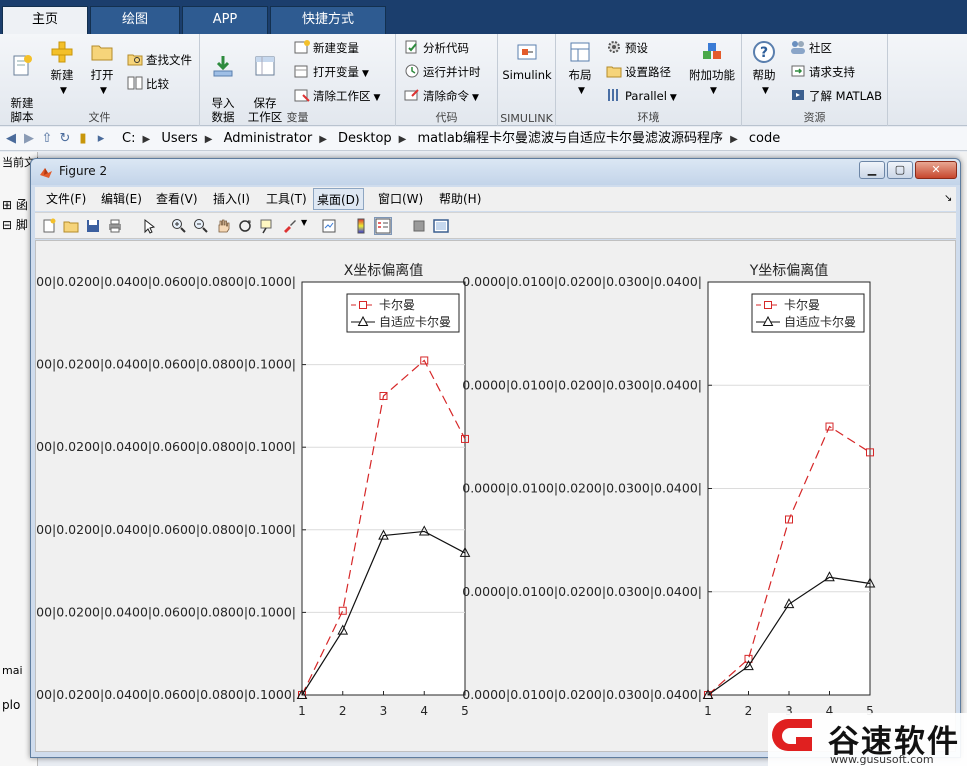  I want to click on x-tick-label: 5, so click(465, 711).